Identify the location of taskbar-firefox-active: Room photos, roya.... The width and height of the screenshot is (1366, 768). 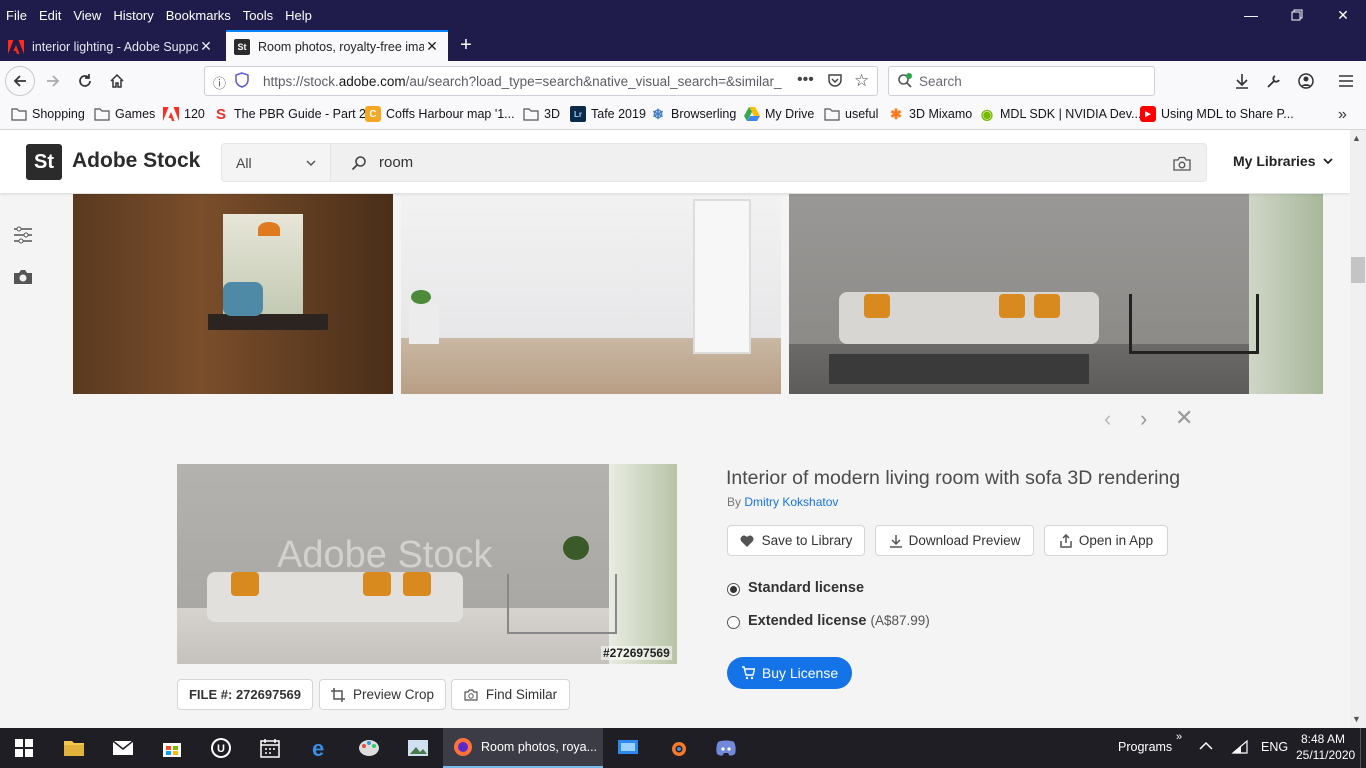
(523, 748).